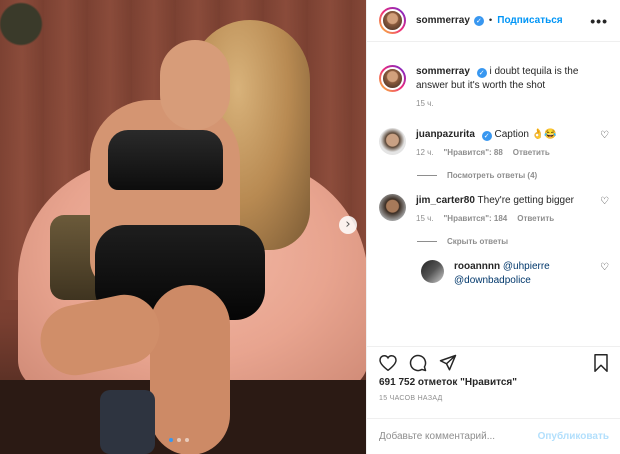 The image size is (620, 454). What do you see at coordinates (473, 152) in the screenshot?
I see `comment-likes: "Нравится": 88` at bounding box center [473, 152].